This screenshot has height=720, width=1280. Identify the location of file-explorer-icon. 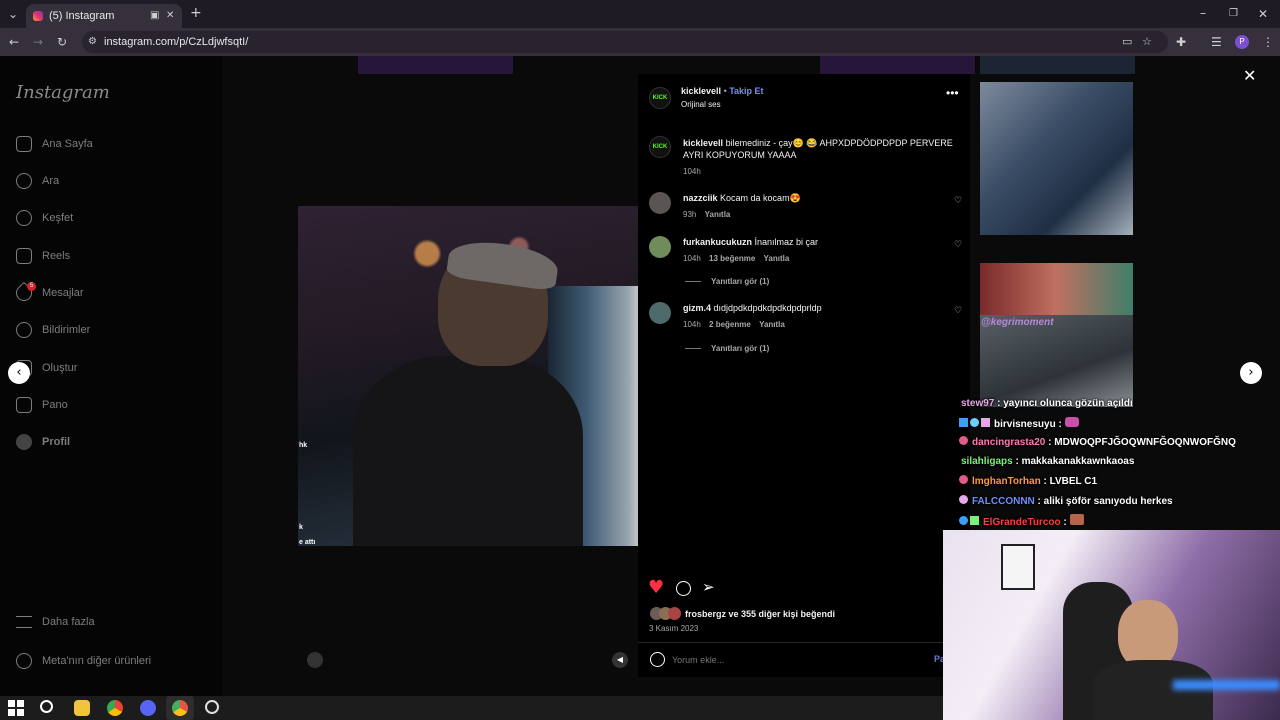
(82, 708).